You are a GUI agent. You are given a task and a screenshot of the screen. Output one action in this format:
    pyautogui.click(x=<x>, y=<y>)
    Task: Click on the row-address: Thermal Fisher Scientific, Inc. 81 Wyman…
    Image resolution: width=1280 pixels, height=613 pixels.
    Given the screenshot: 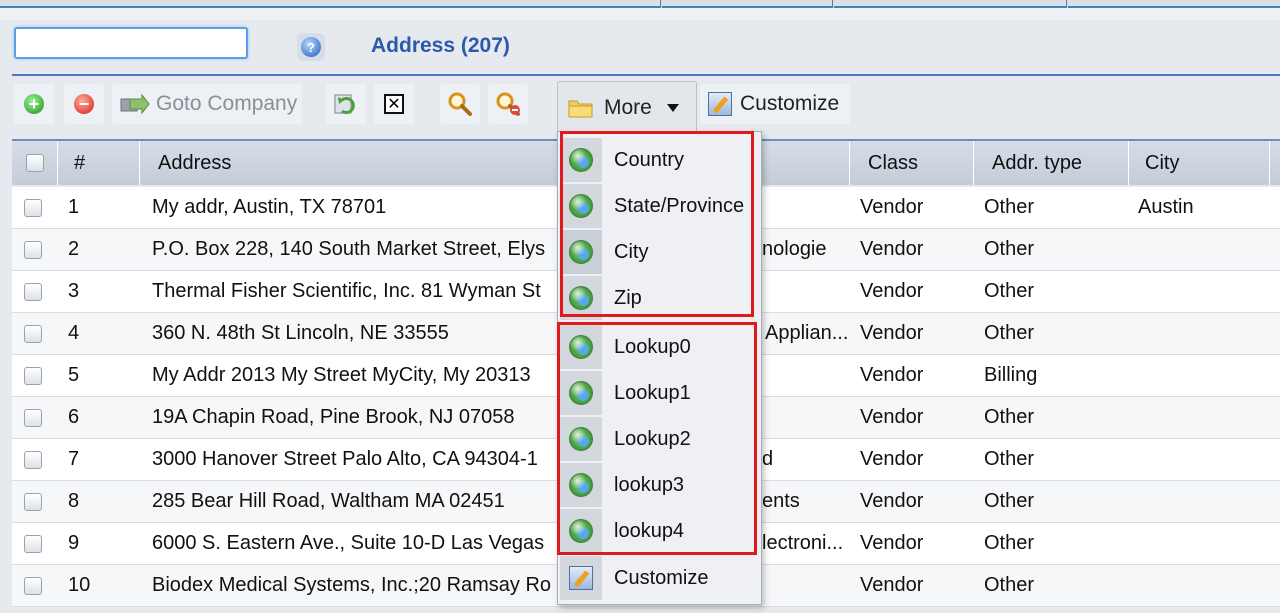 What is the action you would take?
    pyautogui.click(x=346, y=291)
    